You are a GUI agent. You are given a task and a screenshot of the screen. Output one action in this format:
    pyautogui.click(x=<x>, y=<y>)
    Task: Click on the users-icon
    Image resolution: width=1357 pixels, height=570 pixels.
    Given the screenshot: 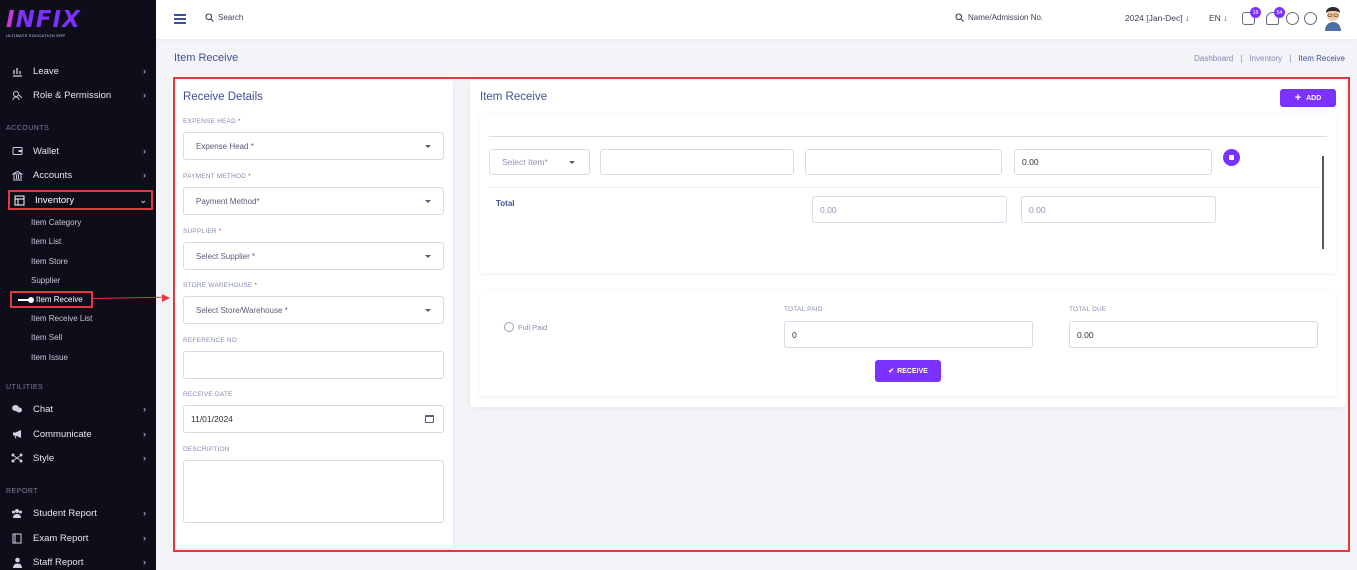 What is the action you would take?
    pyautogui.click(x=17, y=513)
    